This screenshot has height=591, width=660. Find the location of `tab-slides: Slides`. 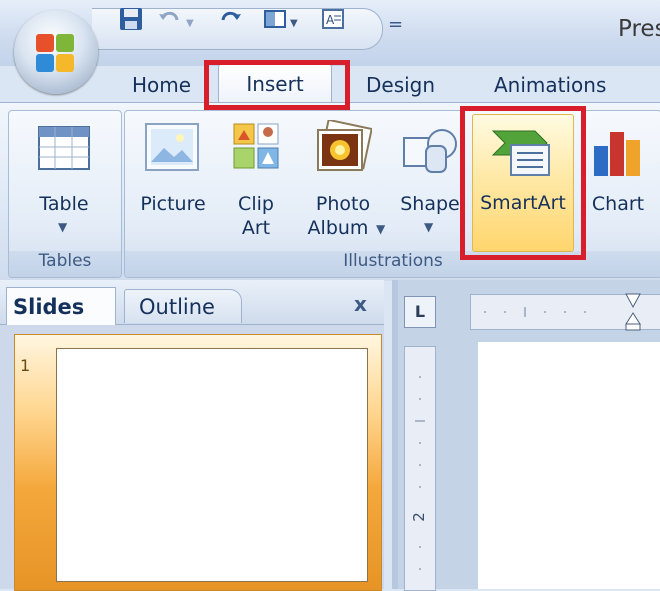

tab-slides: Slides is located at coordinates (61, 306).